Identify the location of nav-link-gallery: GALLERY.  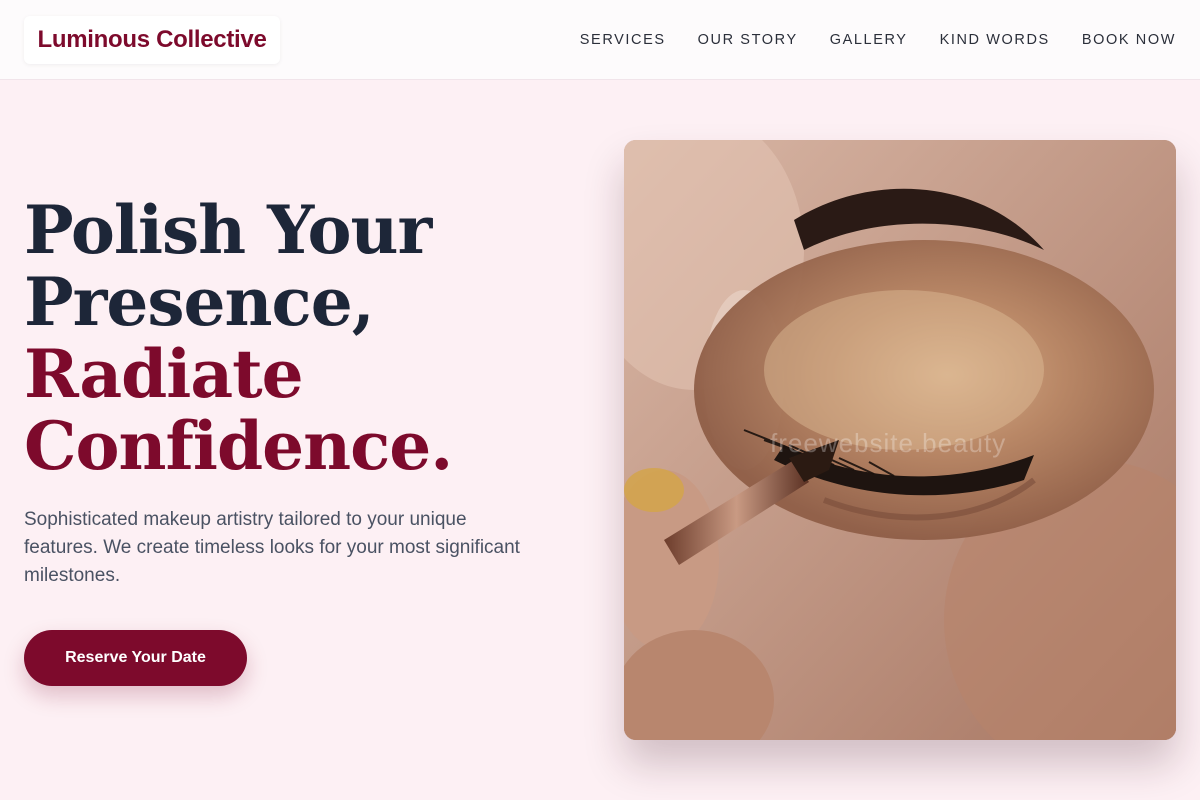
(869, 40).